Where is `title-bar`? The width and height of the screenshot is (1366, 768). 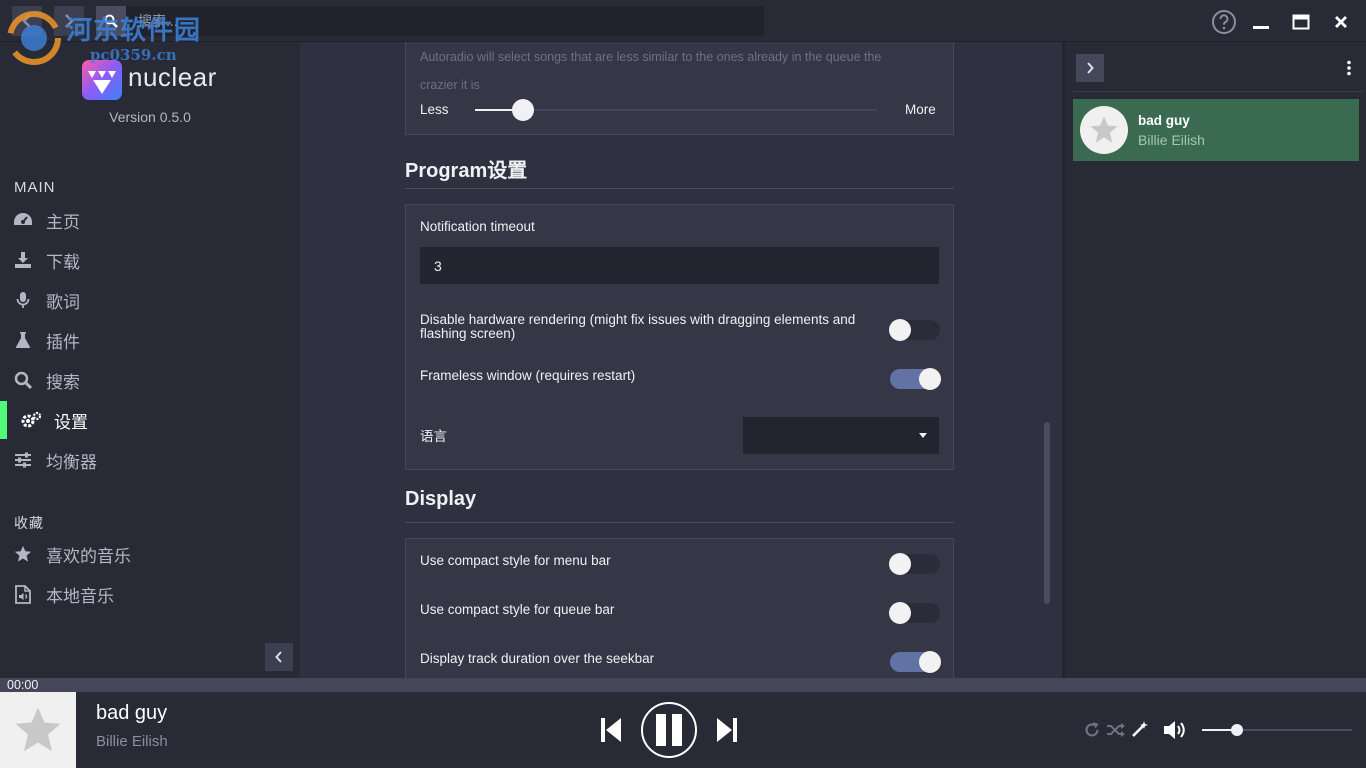 title-bar is located at coordinates (683, 21).